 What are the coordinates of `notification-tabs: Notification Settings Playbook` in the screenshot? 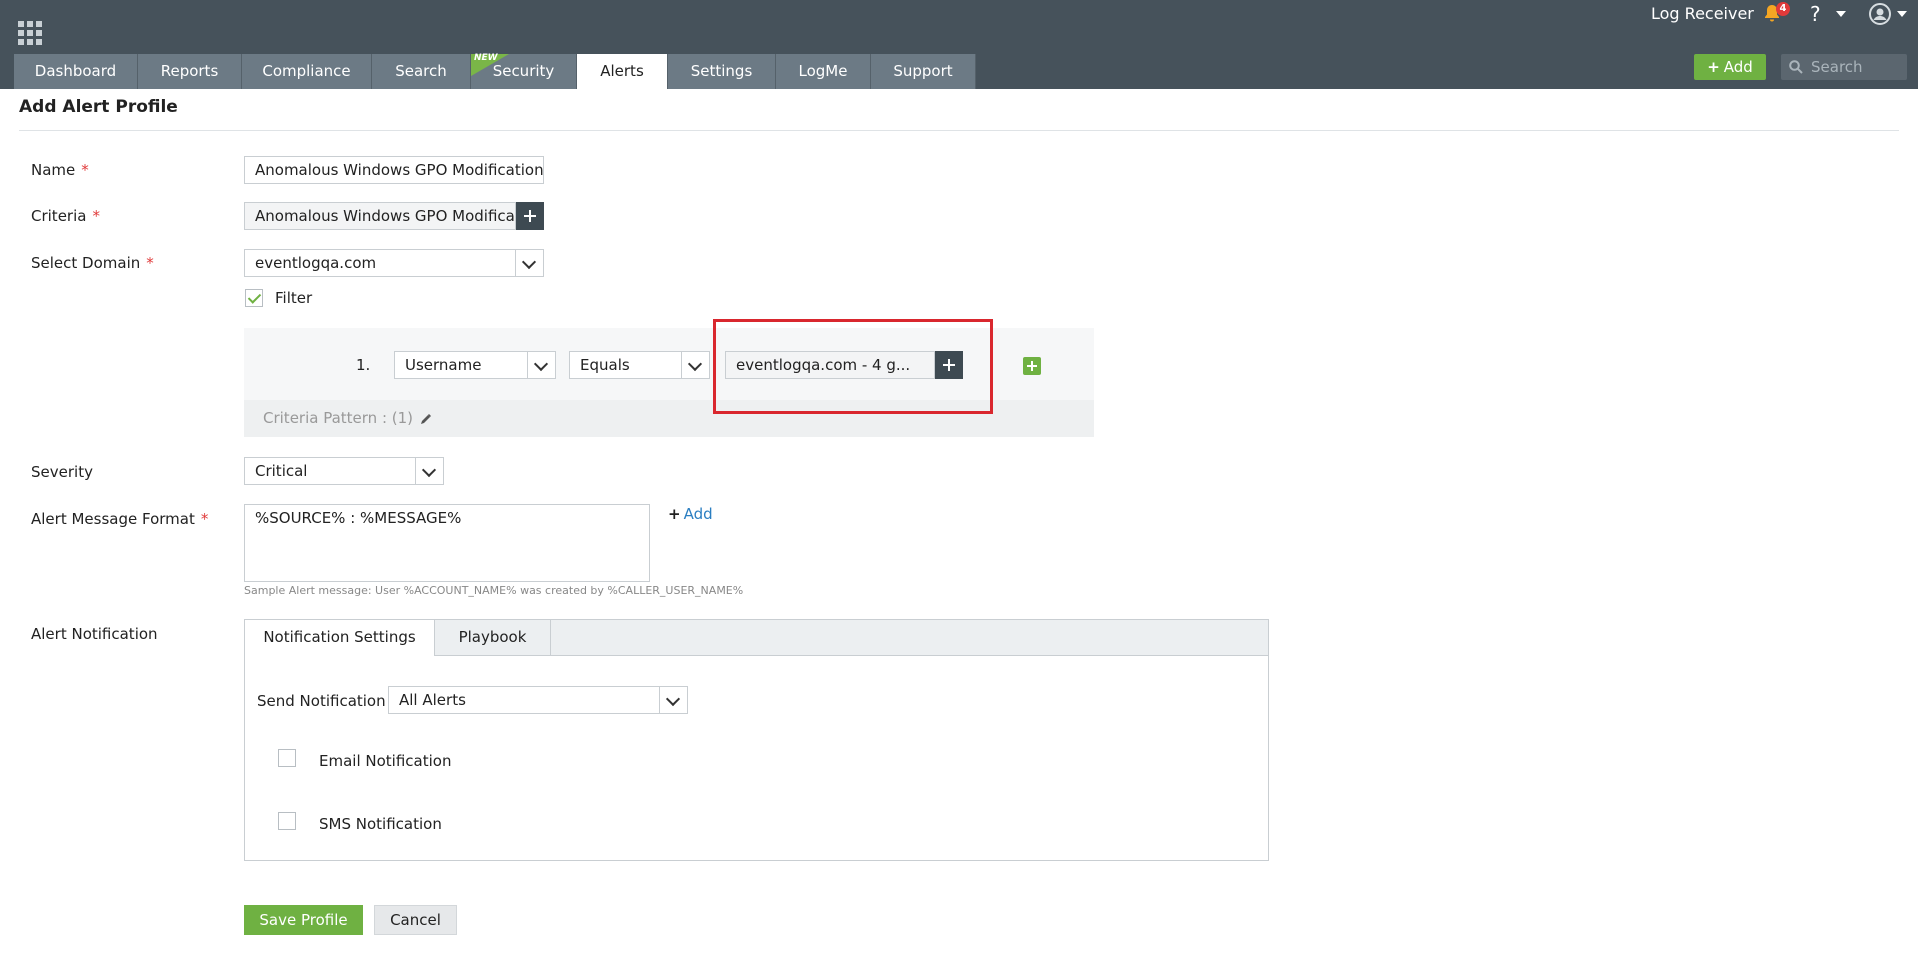 It's located at (756, 638).